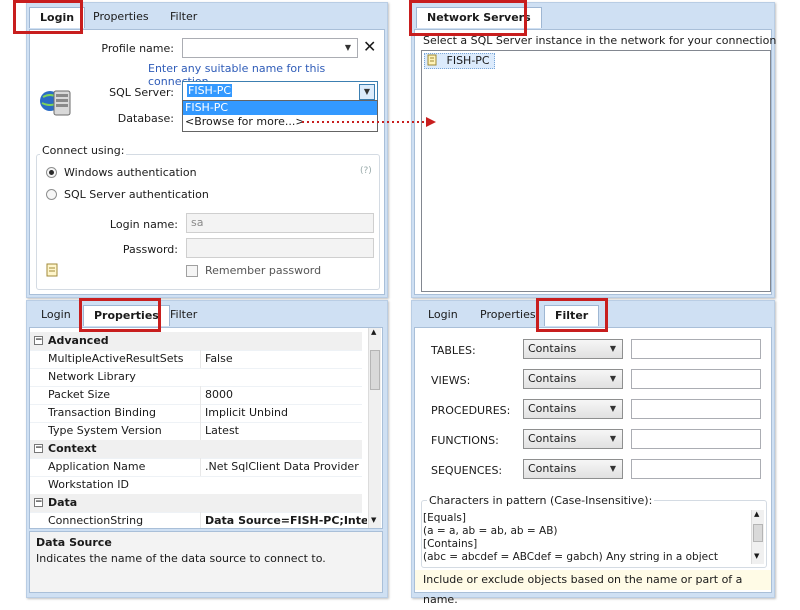  What do you see at coordinates (196, 395) in the screenshot?
I see `property-row: Packet Size 8000` at bounding box center [196, 395].